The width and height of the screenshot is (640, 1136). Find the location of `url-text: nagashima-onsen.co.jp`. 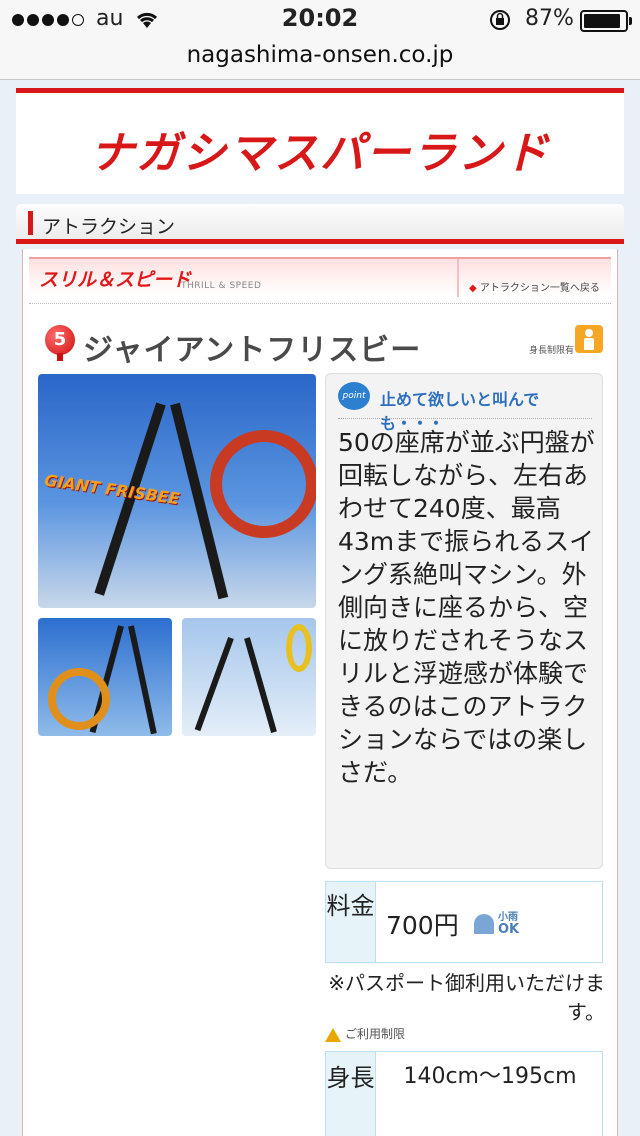

url-text: nagashima-onsen.co.jp is located at coordinates (320, 55).